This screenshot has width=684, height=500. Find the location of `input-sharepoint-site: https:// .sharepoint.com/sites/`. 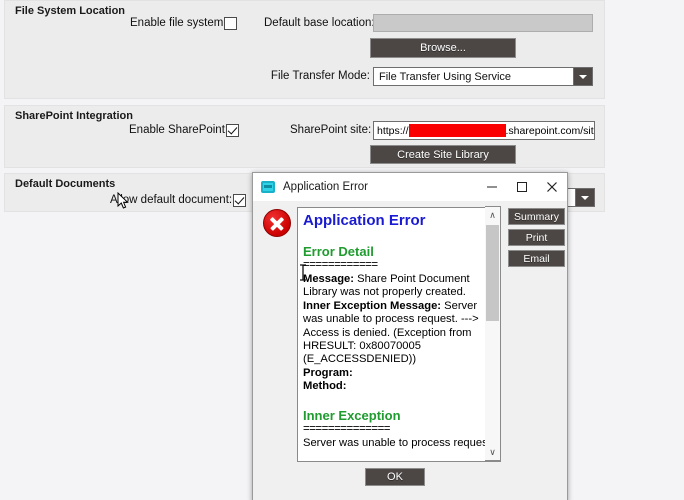

input-sharepoint-site: https:// .sharepoint.com/sites/ is located at coordinates (484, 130).